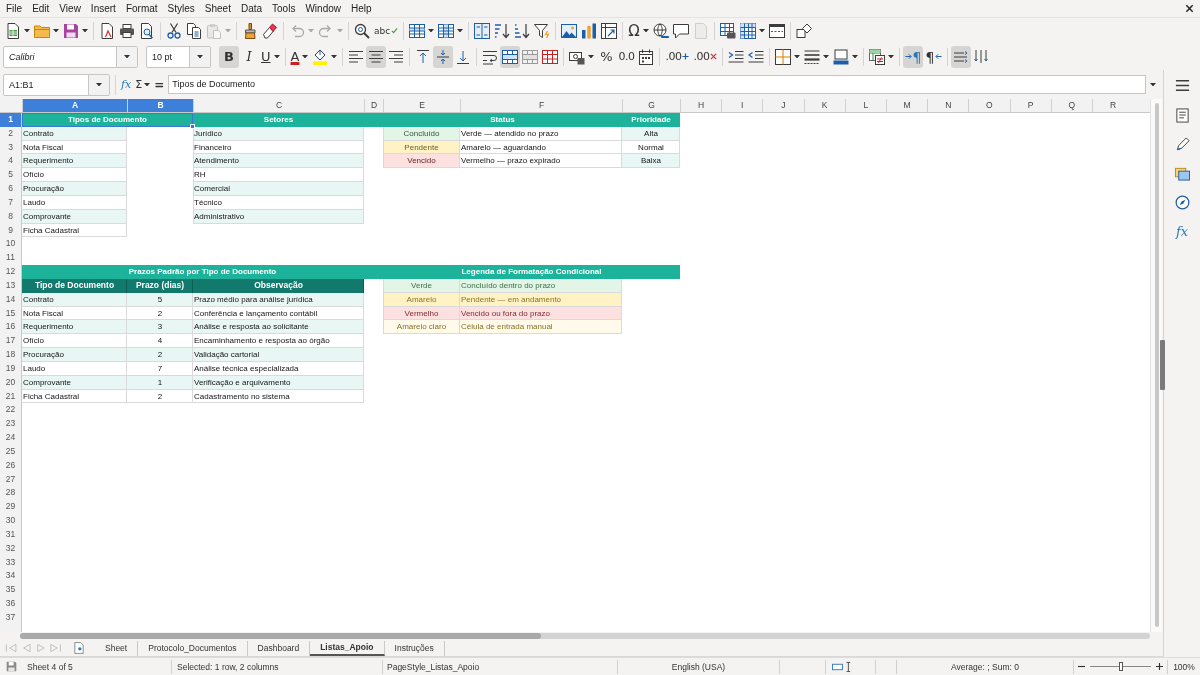 The height and width of the screenshot is (675, 1200). What do you see at coordinates (1162, 365) in the screenshot?
I see `sidebar-handle` at bounding box center [1162, 365].